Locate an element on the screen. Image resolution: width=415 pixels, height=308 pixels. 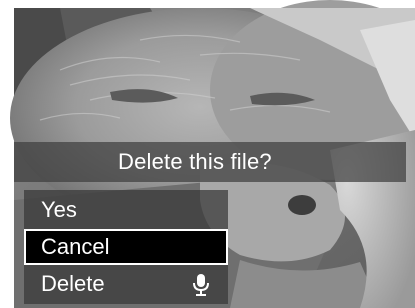
dialog-title: Delete this file? is located at coordinates (195, 161).